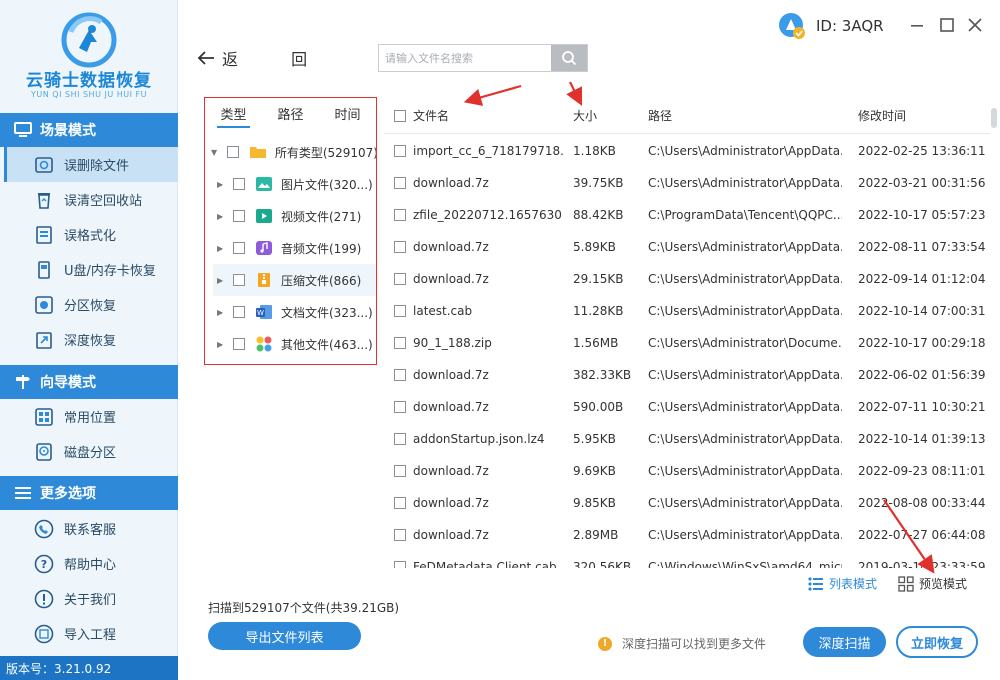 The image size is (1000, 680). I want to click on back-button: 返 回, so click(263, 58).